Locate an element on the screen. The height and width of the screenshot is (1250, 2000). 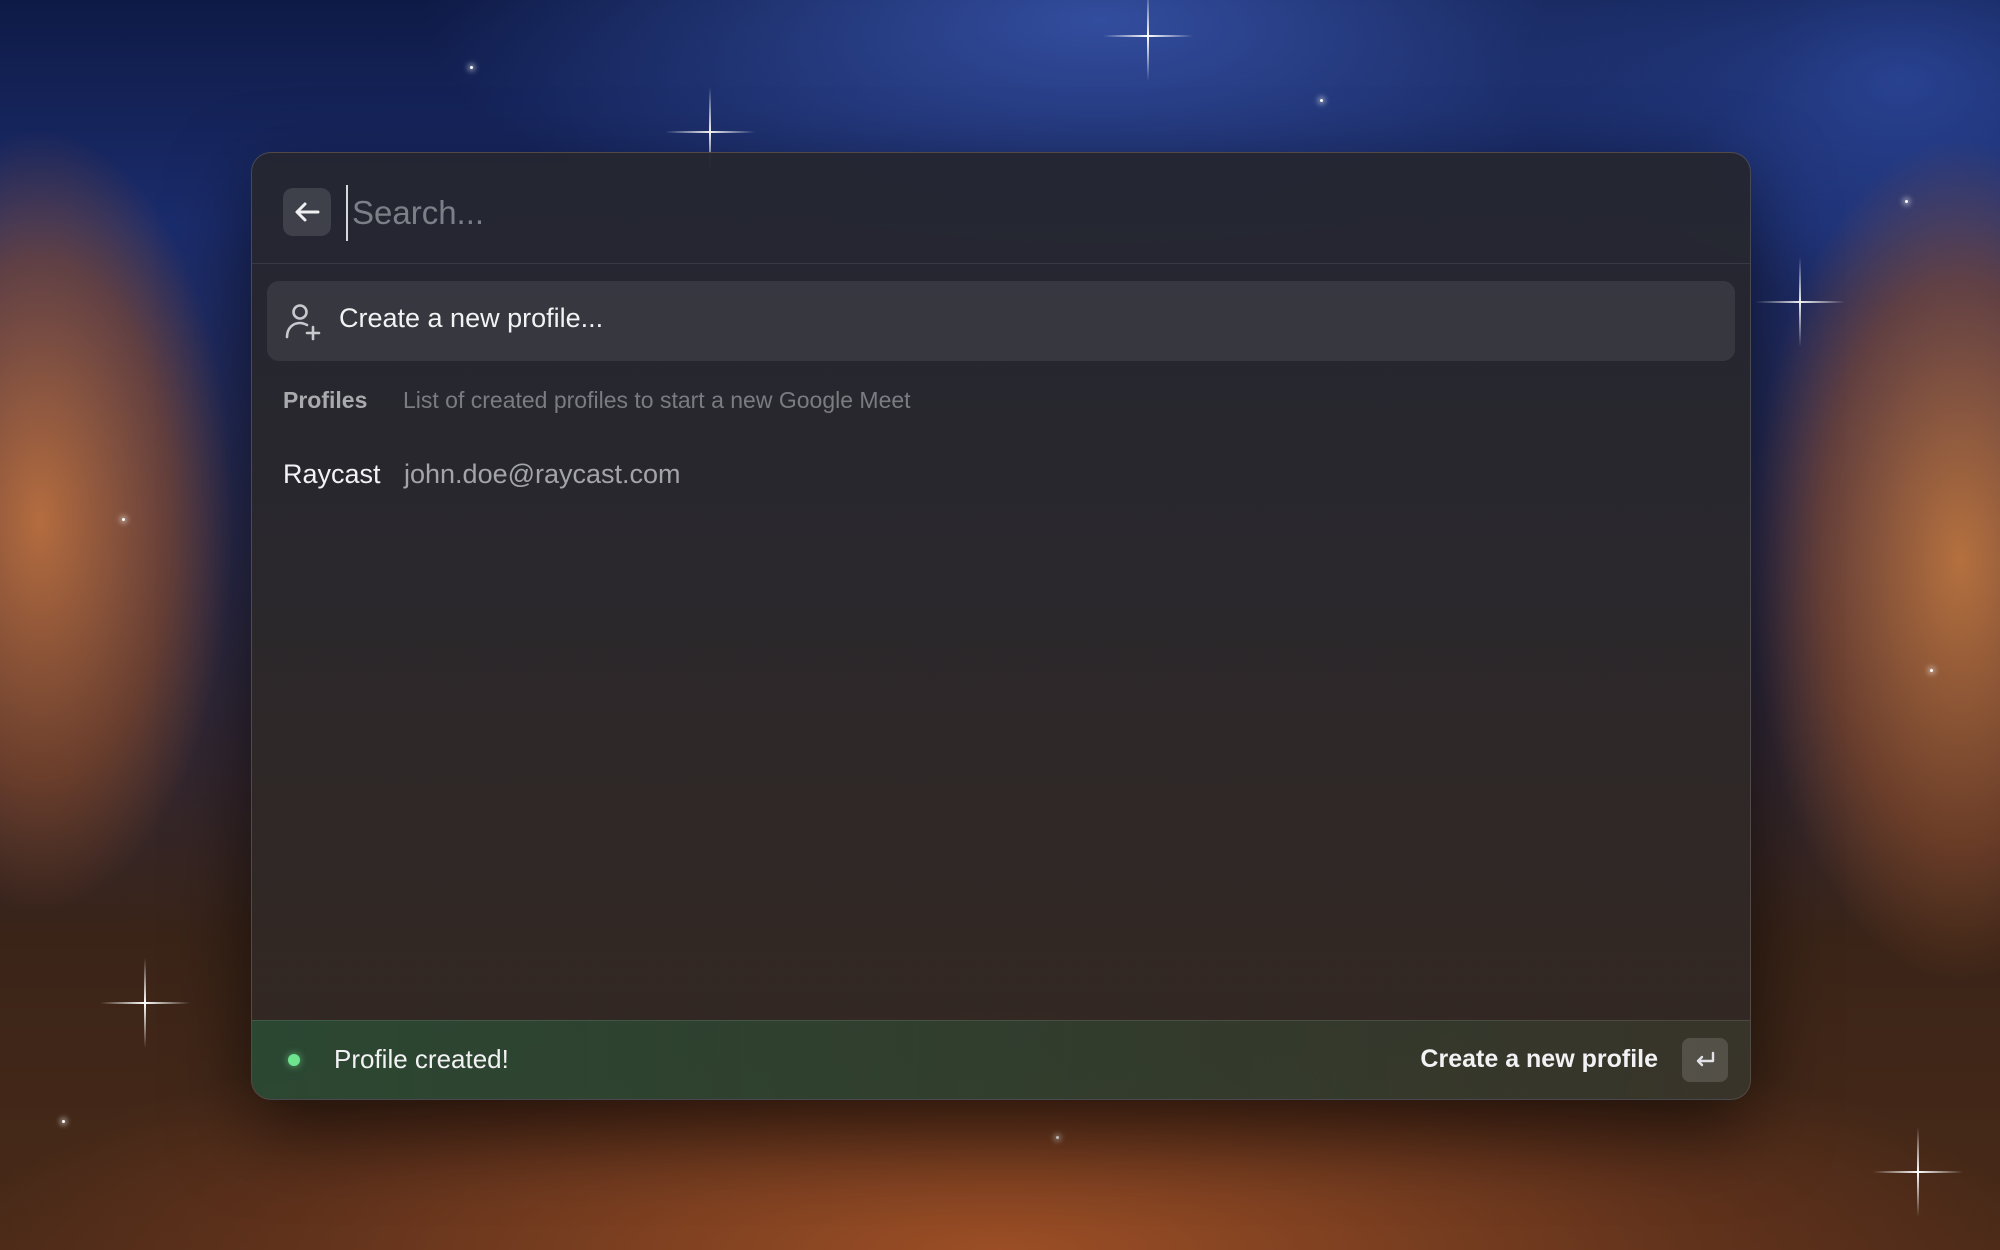
arrow-left-icon is located at coordinates (307, 212).